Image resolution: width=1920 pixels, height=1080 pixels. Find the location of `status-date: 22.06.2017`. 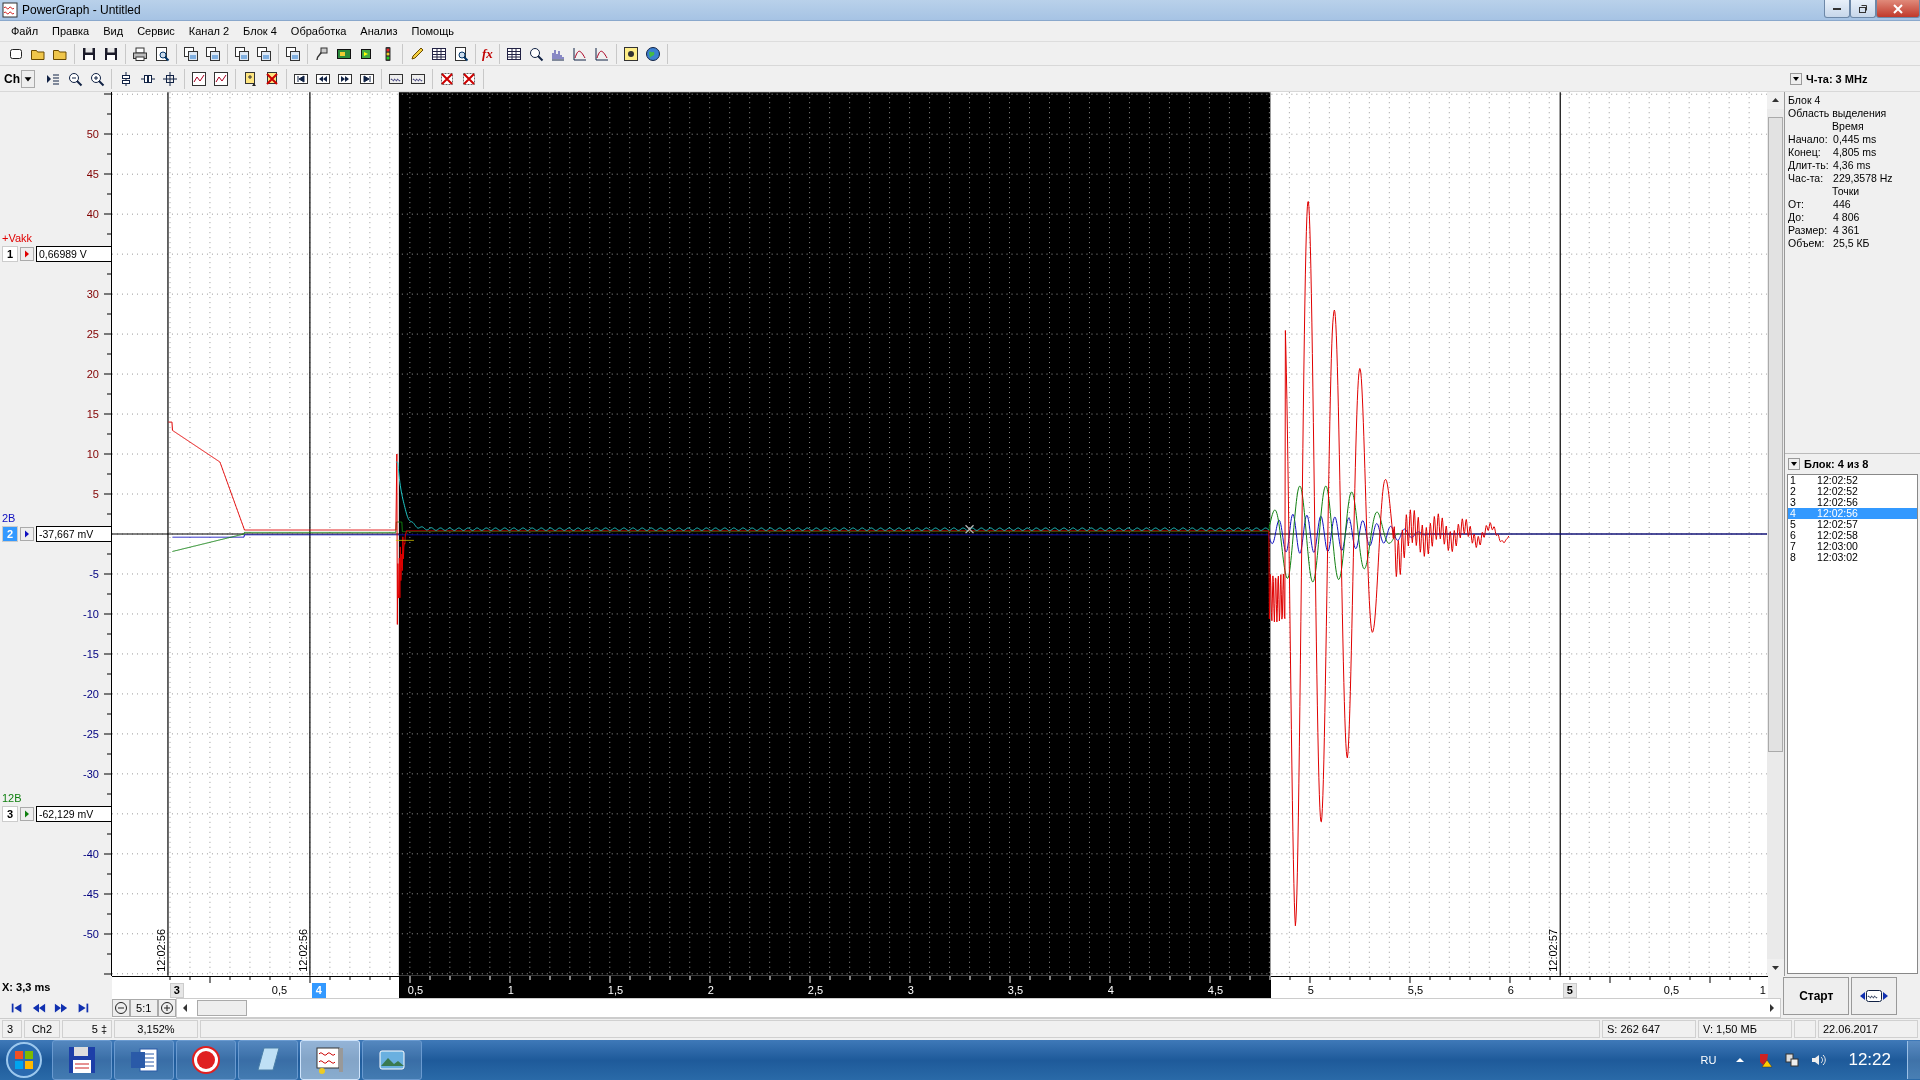

status-date: 22.06.2017 is located at coordinates (1868, 1029).